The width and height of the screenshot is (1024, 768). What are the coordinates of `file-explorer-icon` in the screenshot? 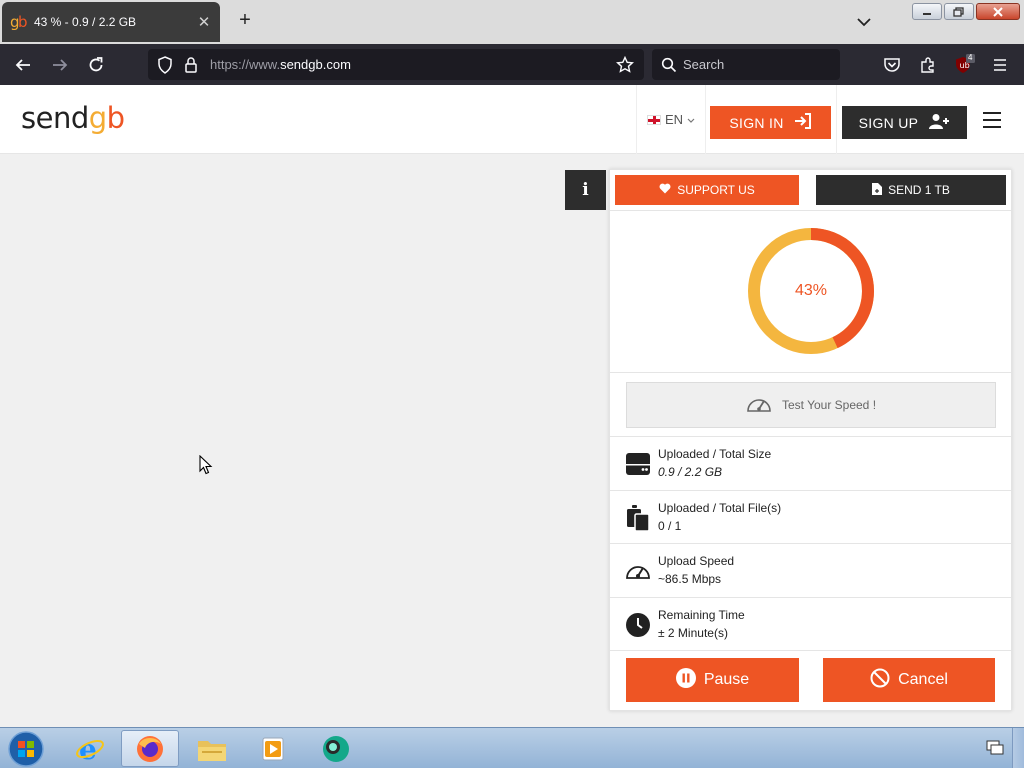 It's located at (212, 748).